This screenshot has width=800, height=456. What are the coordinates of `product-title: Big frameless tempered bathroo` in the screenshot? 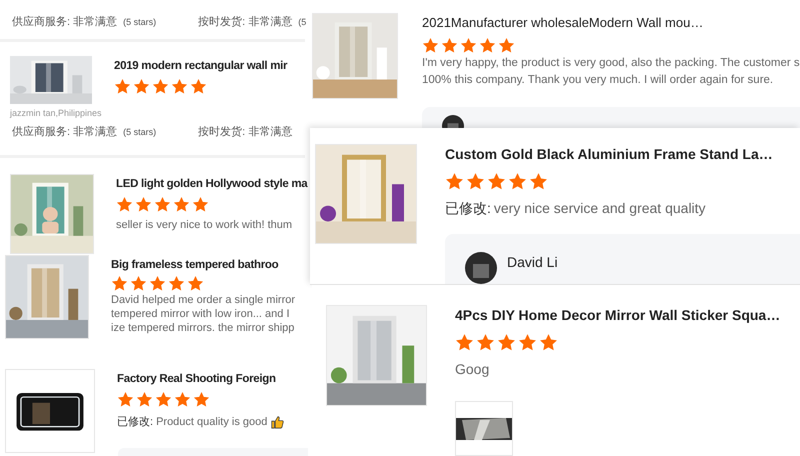 It's located at (203, 265).